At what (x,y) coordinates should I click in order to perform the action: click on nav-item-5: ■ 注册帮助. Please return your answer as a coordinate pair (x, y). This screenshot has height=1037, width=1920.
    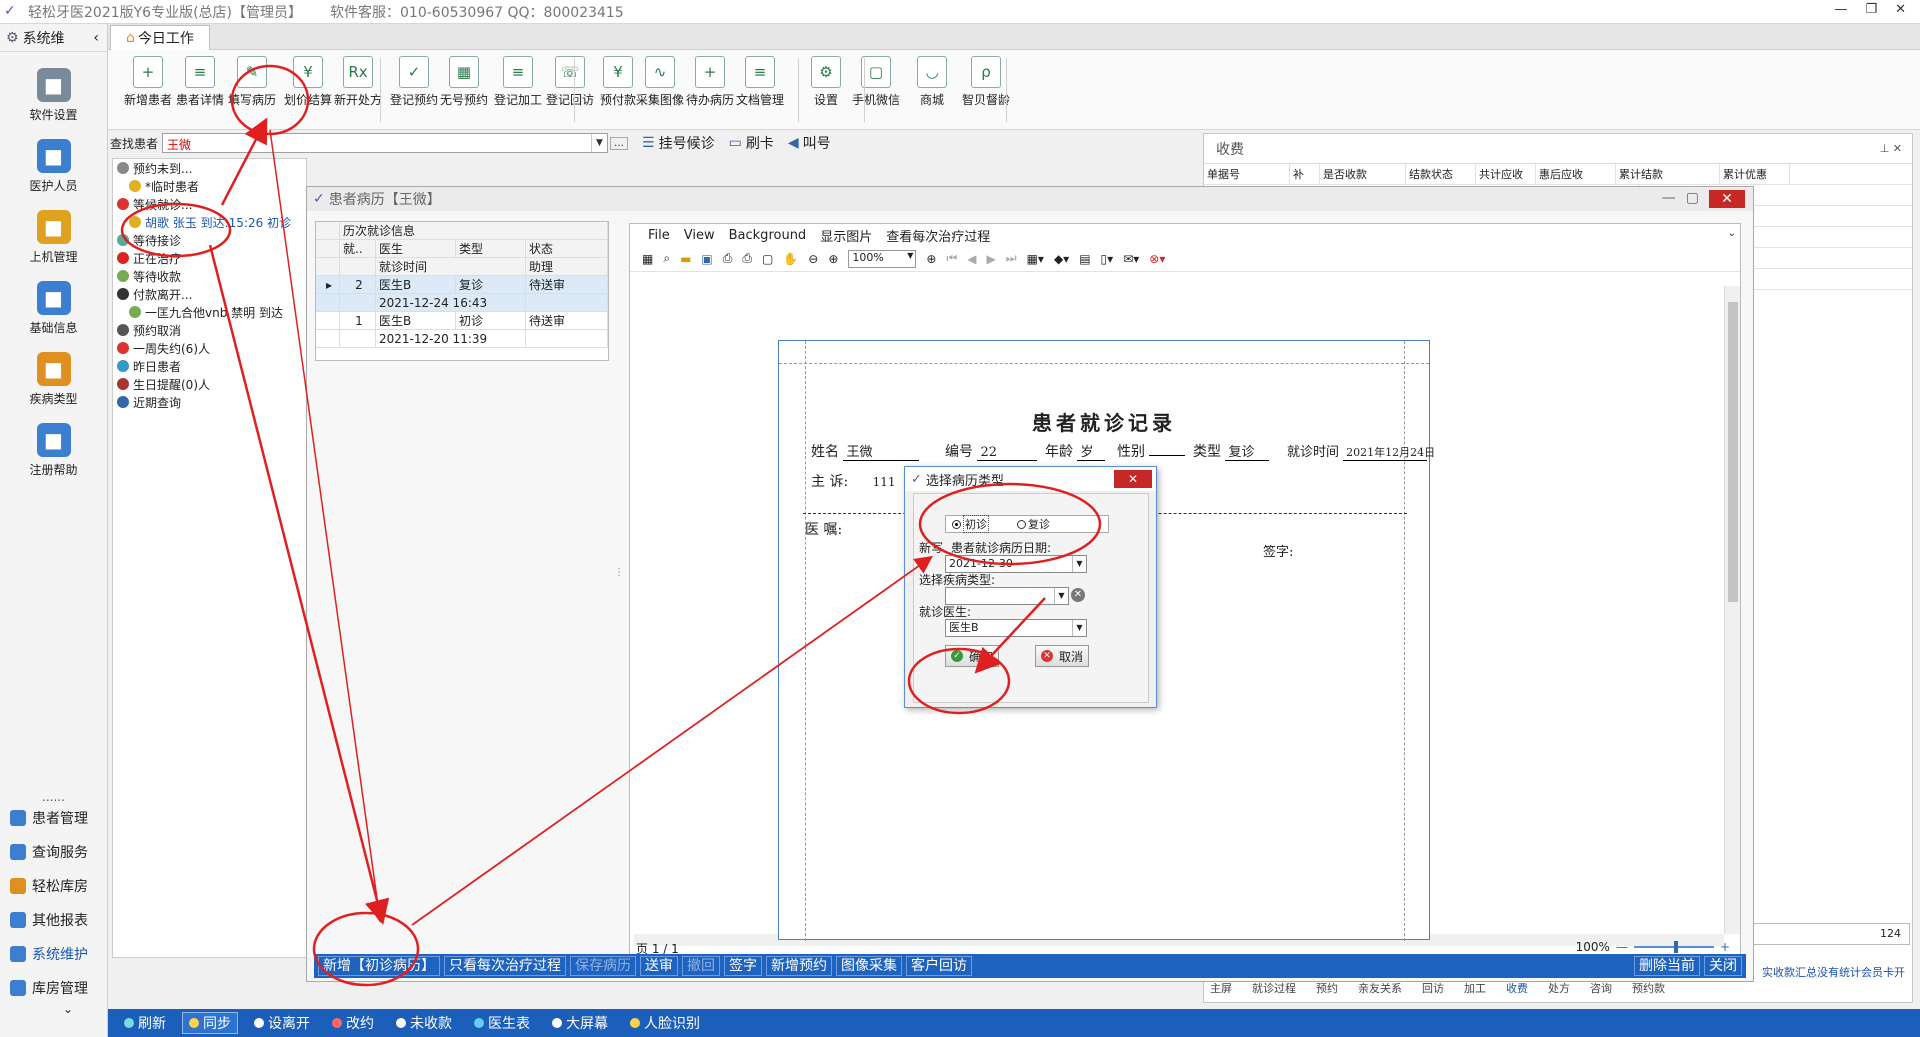
    Looking at the image, I should click on (53, 450).